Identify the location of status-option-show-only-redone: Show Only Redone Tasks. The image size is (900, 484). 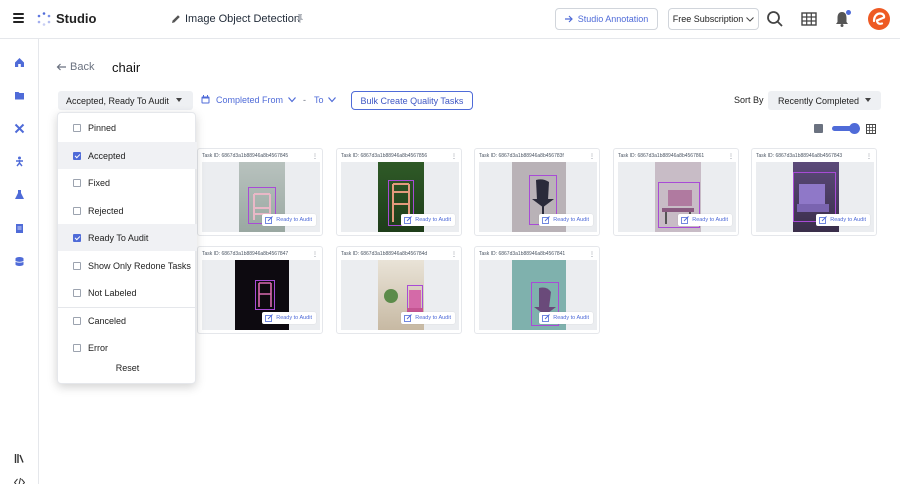
(127, 265).